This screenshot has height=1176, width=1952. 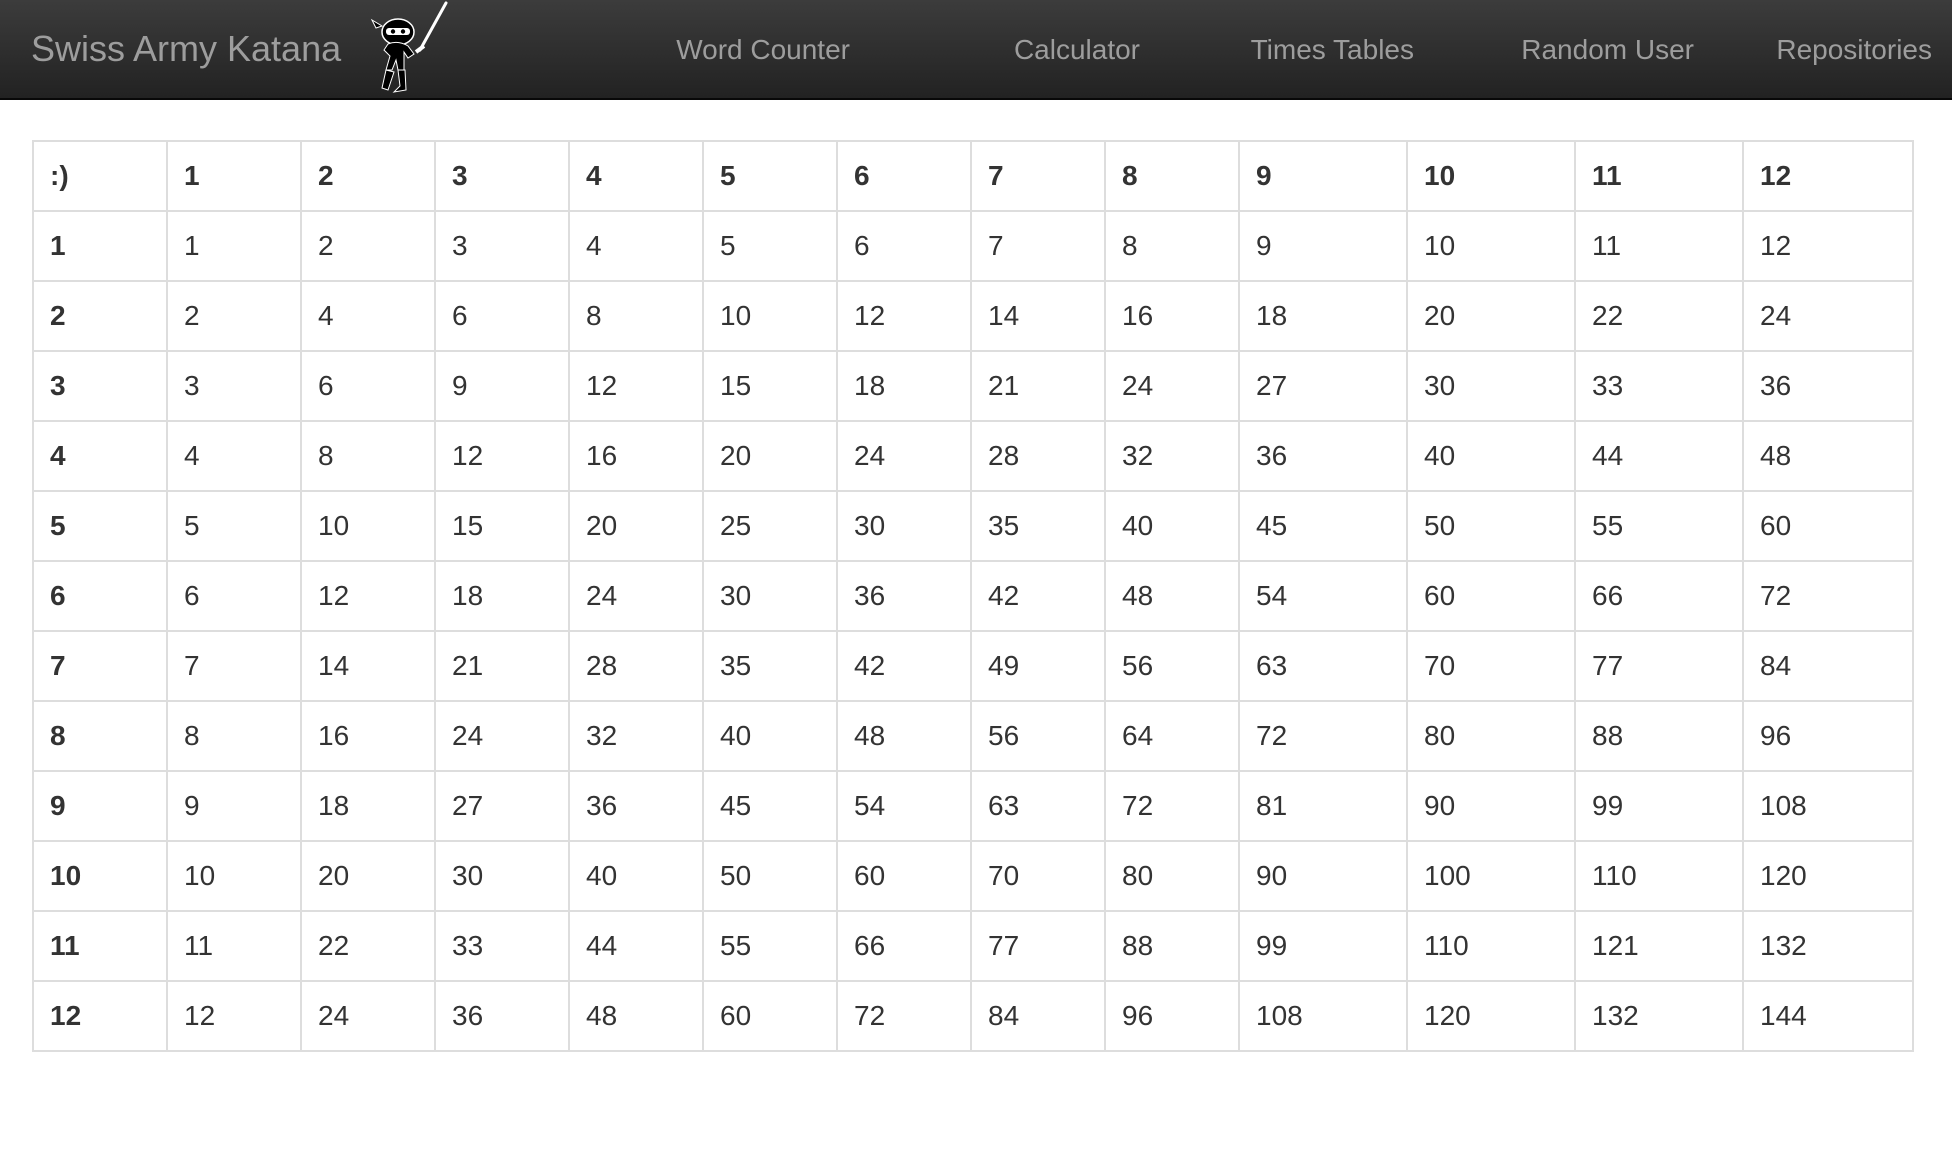 I want to click on product-cell: 5, so click(x=234, y=526).